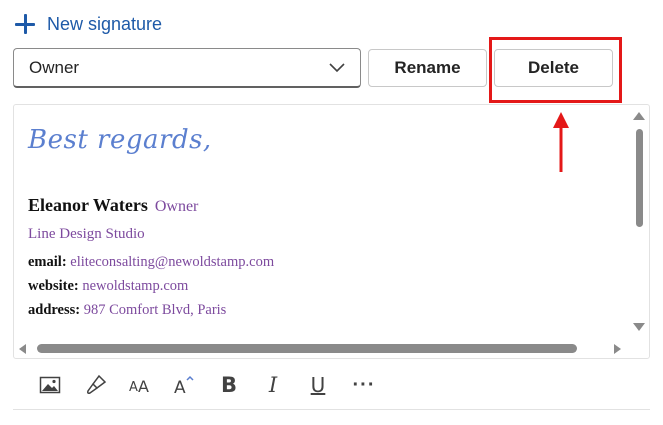 The height and width of the screenshot is (425, 663). Describe the element at coordinates (307, 348) in the screenshot. I see `horizontal-scroll-thumb` at that location.